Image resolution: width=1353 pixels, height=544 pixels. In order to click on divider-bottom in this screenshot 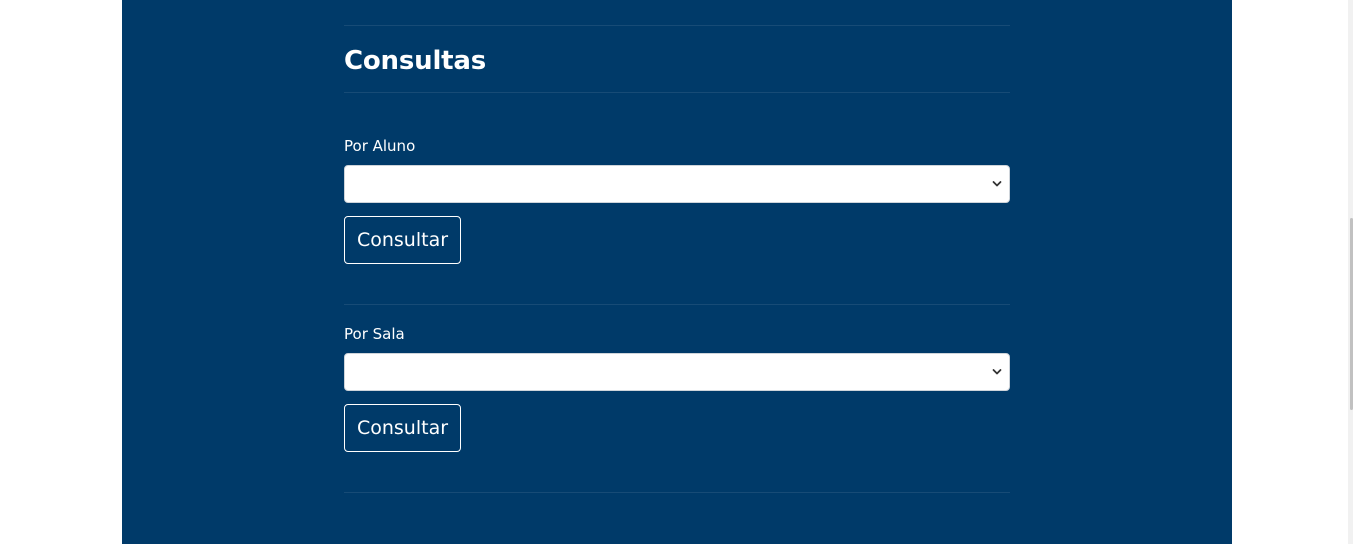, I will do `click(677, 492)`.